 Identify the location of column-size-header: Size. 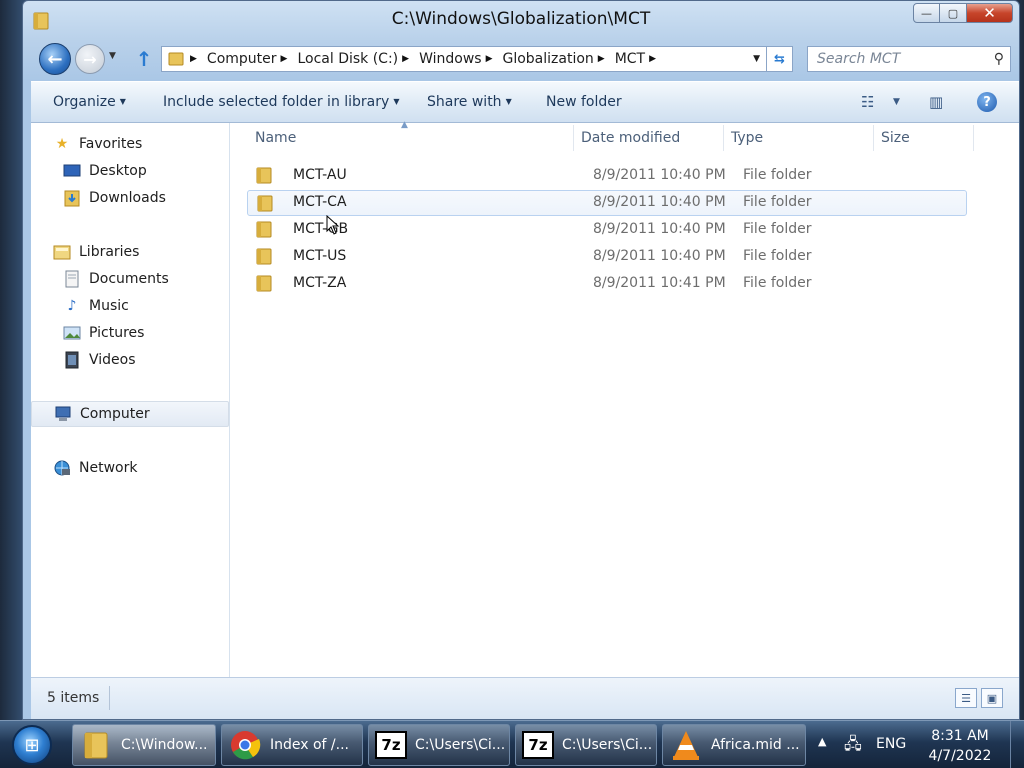
(895, 138).